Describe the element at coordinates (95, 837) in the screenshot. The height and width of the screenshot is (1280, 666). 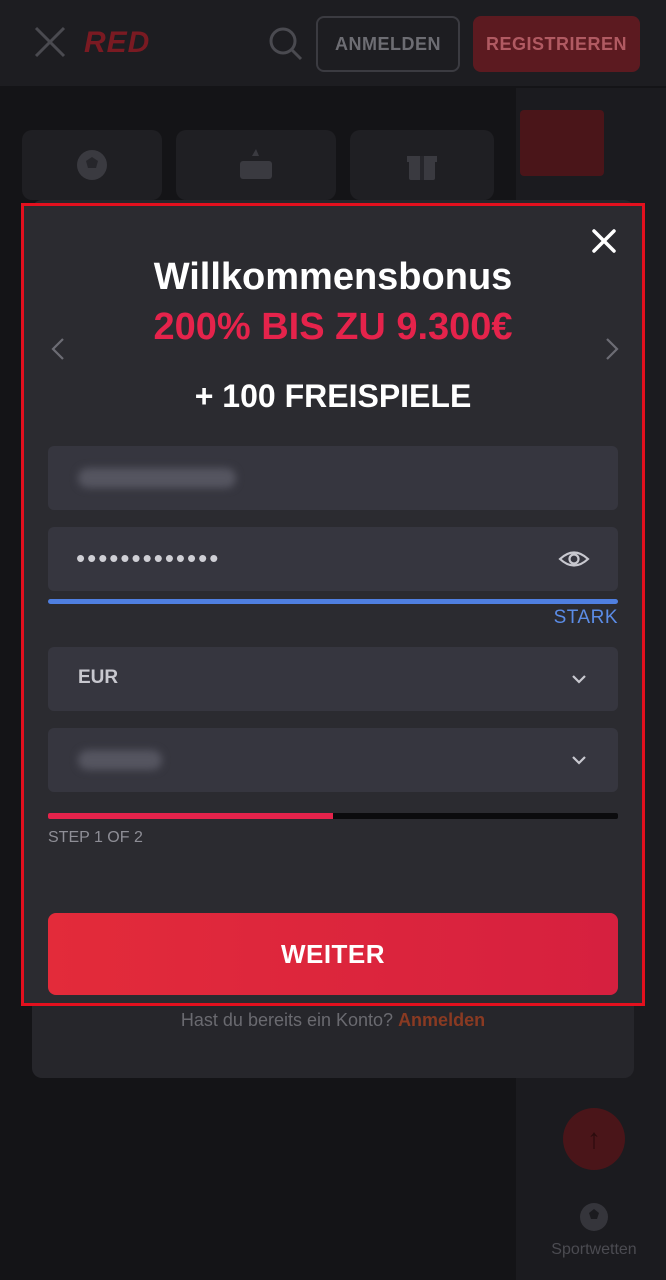
I see `step-label: STEP 1 OF 2` at that location.